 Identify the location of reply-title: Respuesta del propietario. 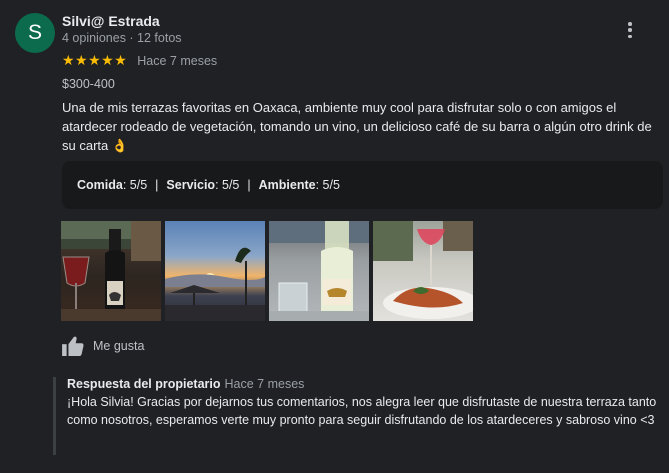
(144, 384).